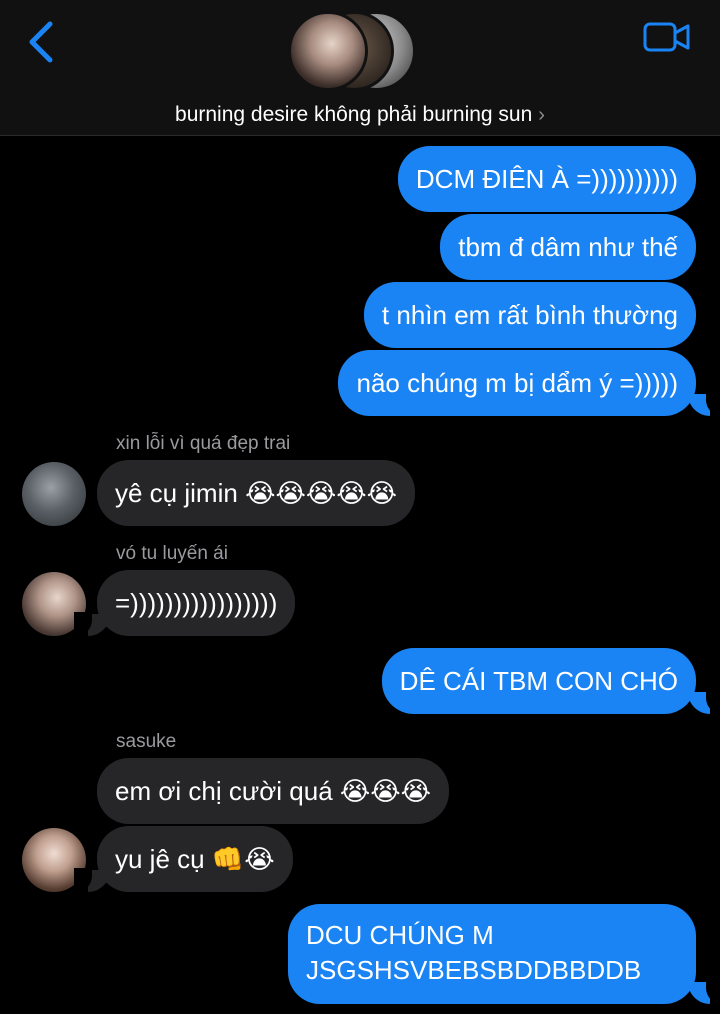 The width and height of the screenshot is (720, 1014). I want to click on message-bubble-outgoing: tbm đ dâm như thế, so click(568, 247).